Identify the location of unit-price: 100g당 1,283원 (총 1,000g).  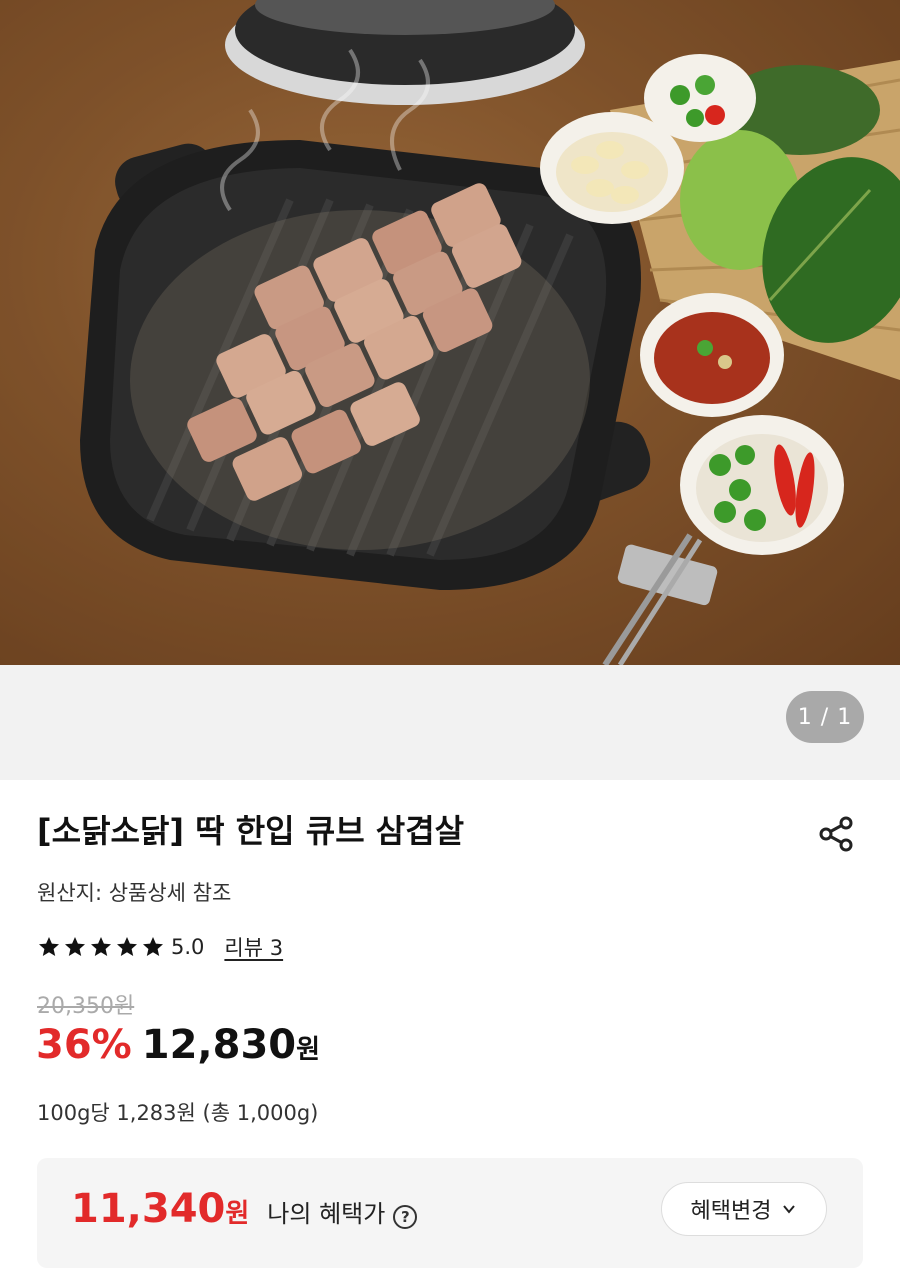
(178, 1113).